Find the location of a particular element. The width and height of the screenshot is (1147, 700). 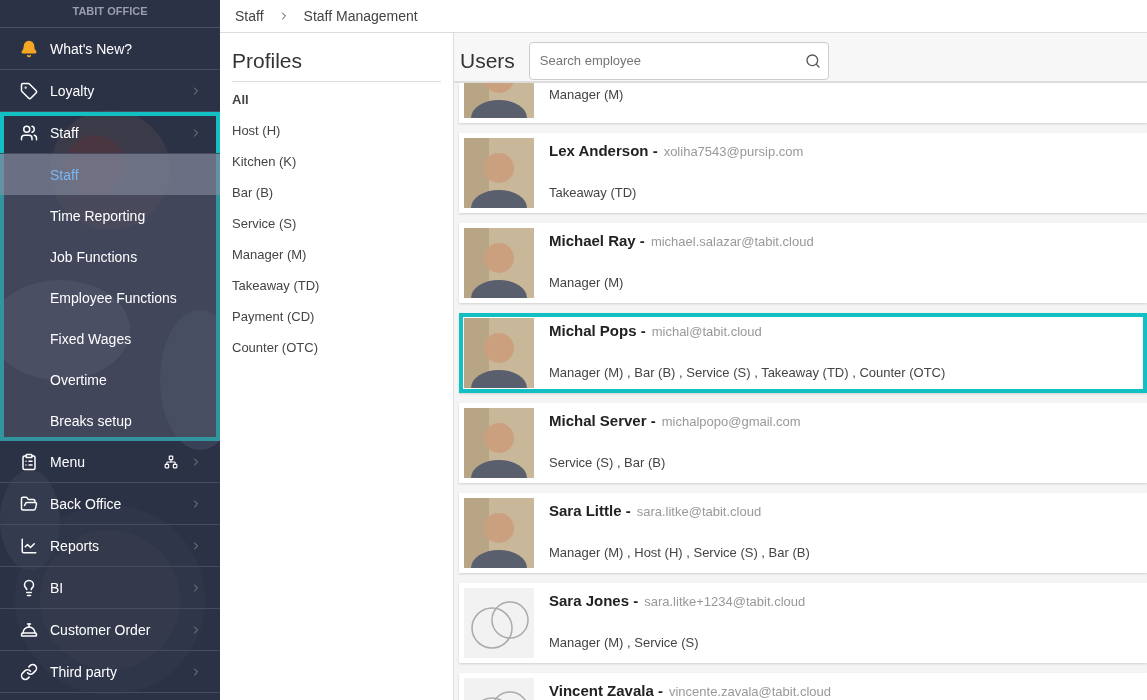

profile-item: Kitchen (K) is located at coordinates (336, 169).